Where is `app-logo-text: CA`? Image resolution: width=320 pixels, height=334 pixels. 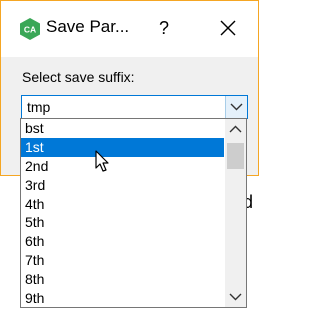 app-logo-text: CA is located at coordinates (30, 30).